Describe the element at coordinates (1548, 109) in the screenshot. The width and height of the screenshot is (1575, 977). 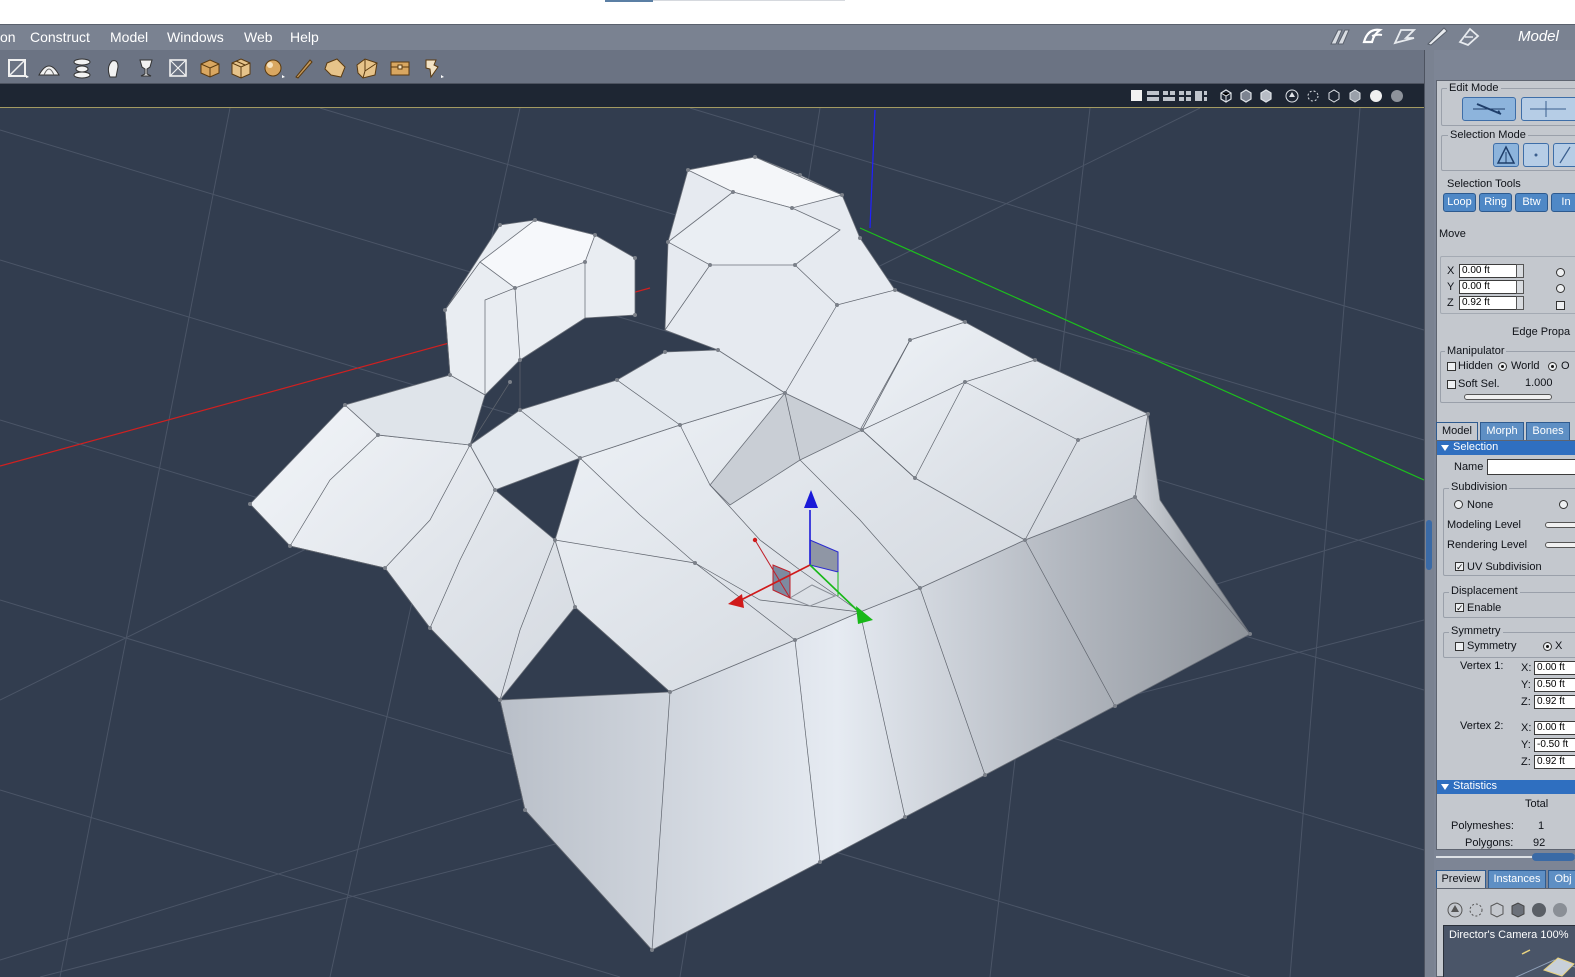
I see `edit-mode-manipulate-button` at that location.